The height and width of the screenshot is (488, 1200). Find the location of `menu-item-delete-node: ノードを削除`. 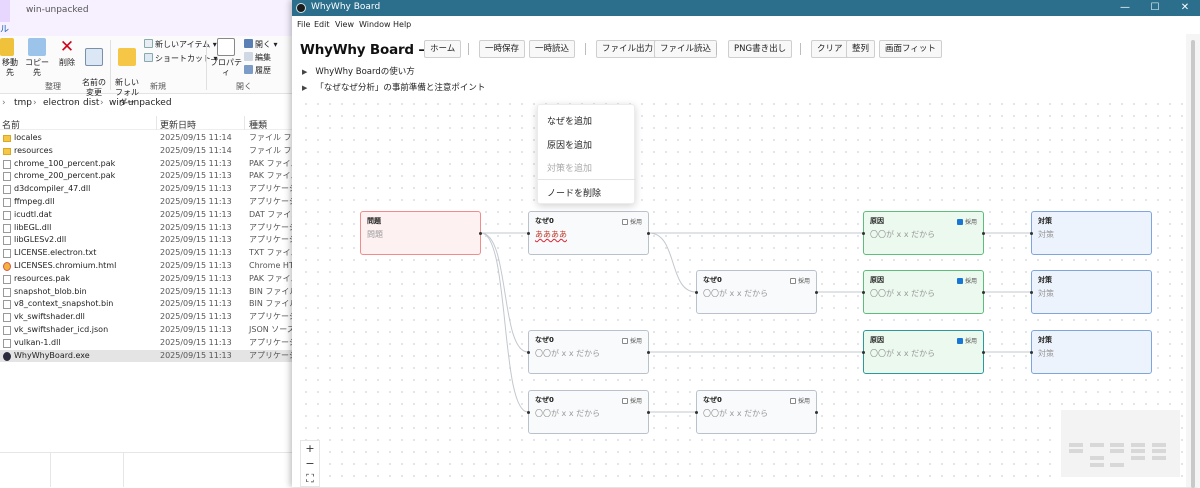

menu-item-delete-node: ノードを削除 is located at coordinates (574, 192).